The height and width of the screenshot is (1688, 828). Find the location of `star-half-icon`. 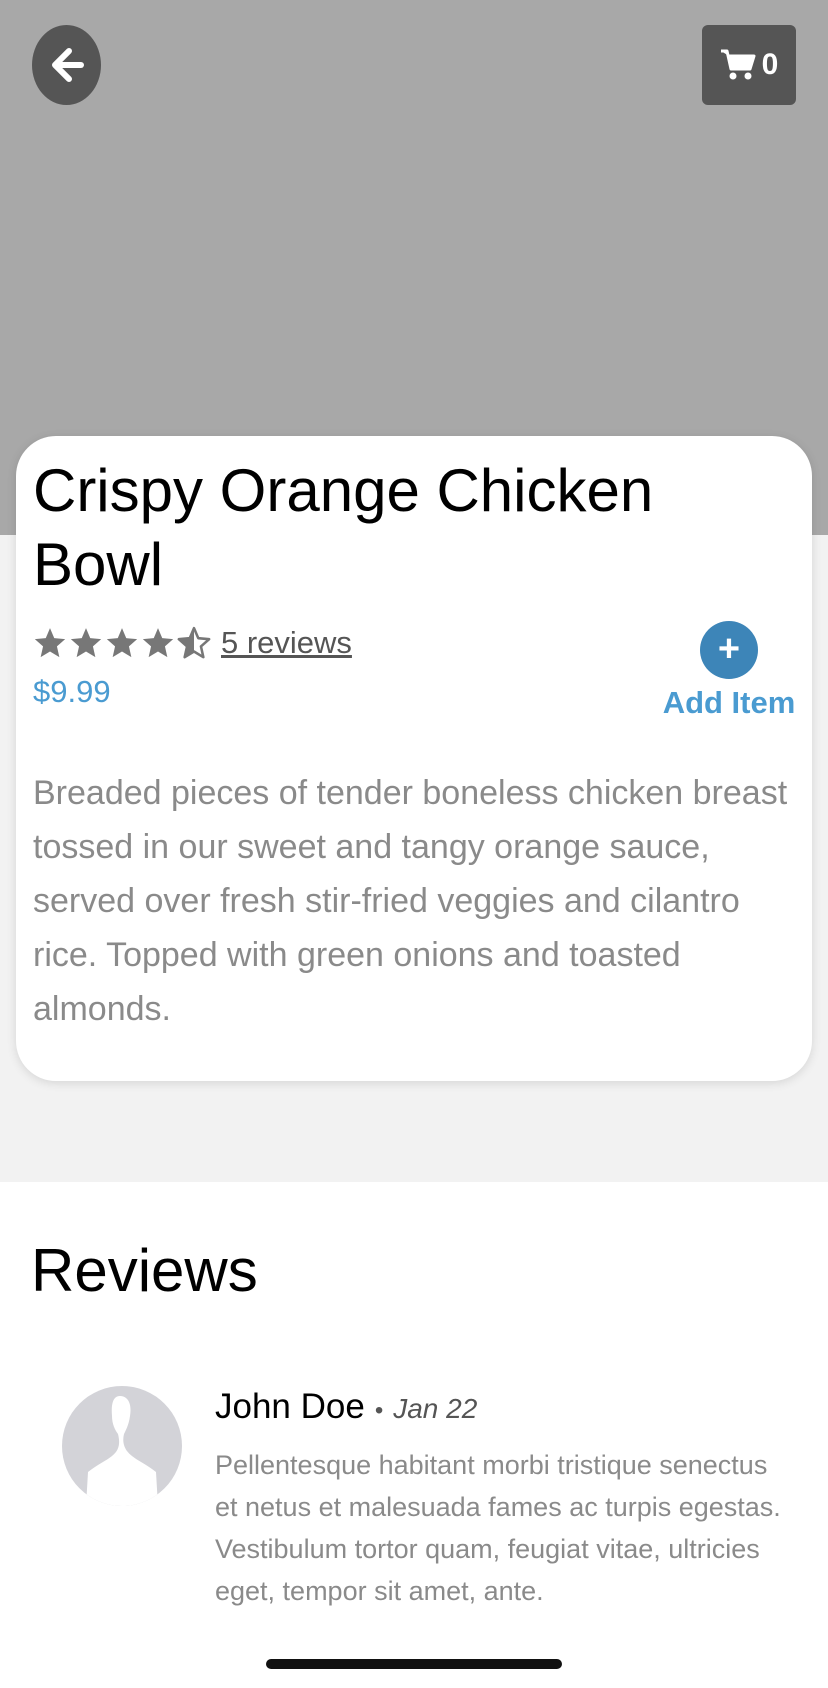

star-half-icon is located at coordinates (194, 642).